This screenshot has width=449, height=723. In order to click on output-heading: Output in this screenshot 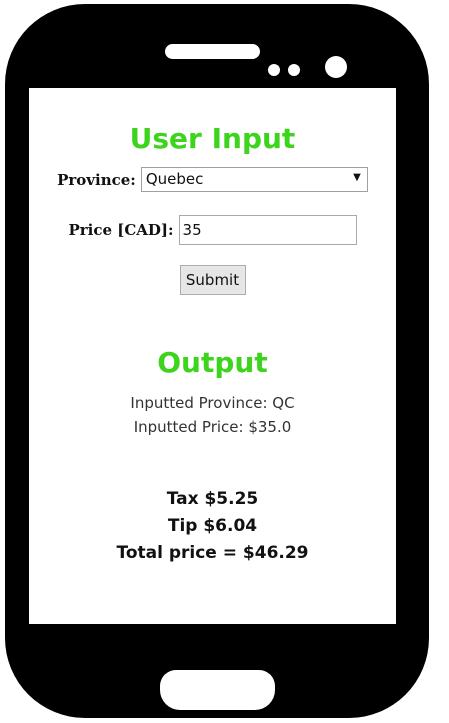, I will do `click(212, 362)`.